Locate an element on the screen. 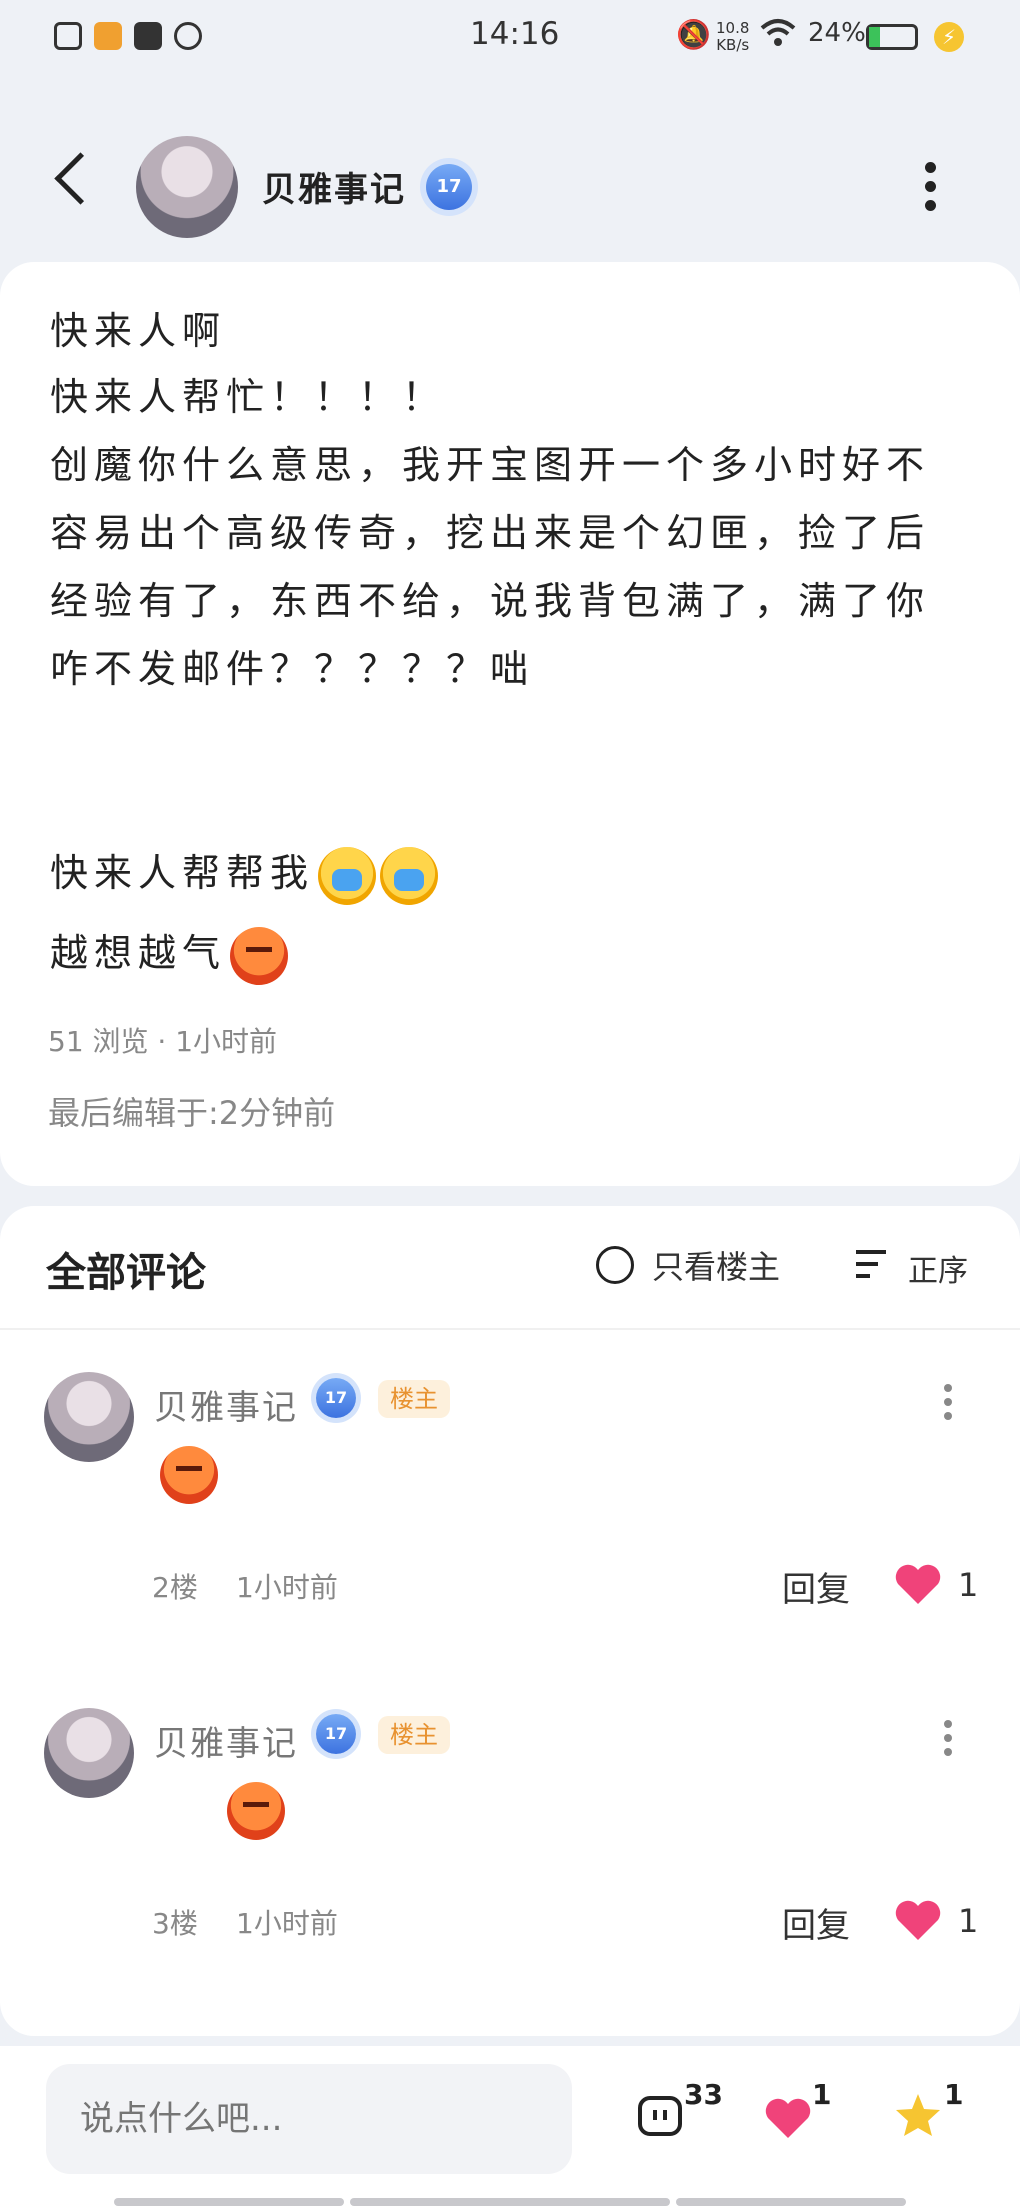 This screenshot has height=2210, width=1020. sort-icon is located at coordinates (873, 1266).